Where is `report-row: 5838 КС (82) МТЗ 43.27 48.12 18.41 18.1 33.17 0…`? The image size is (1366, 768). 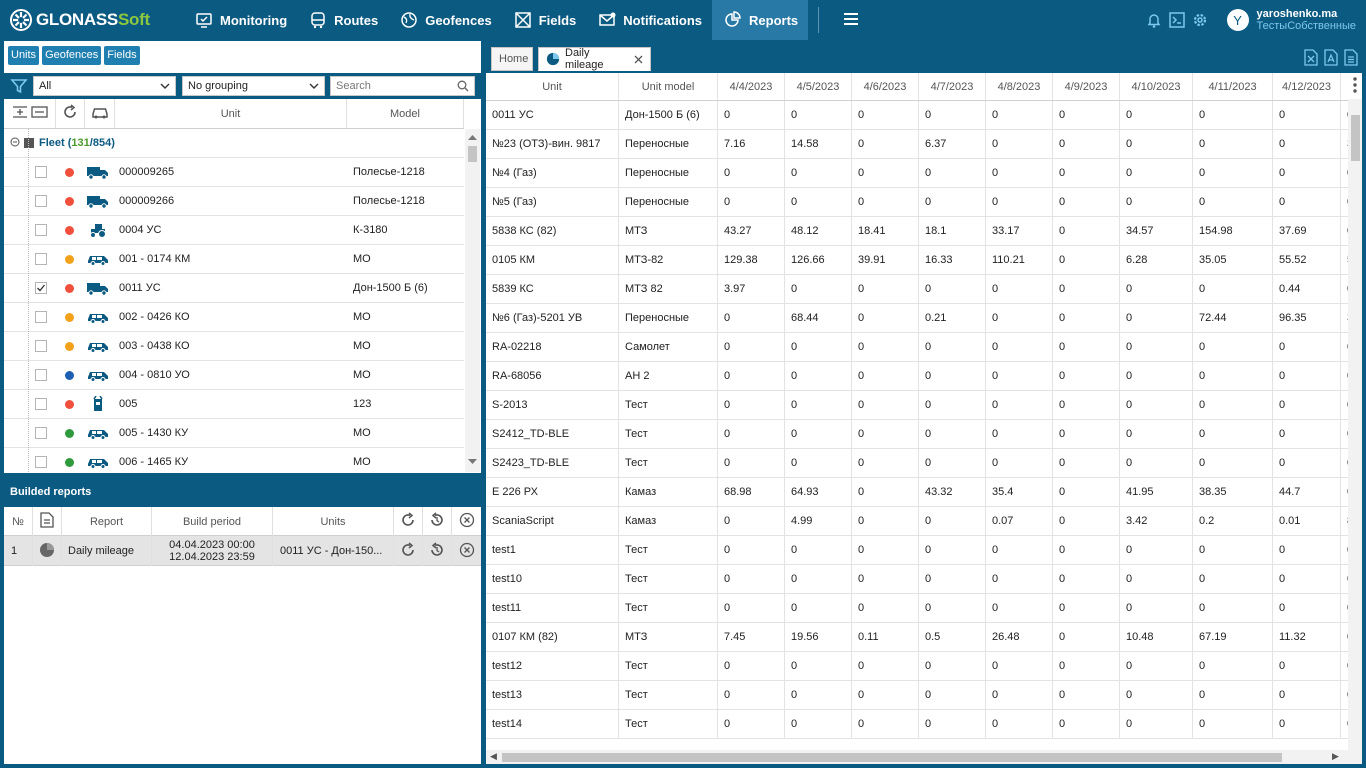
report-row: 5838 КС (82) МТЗ 43.27 48.12 18.41 18.1 33.17 0… is located at coordinates (917, 231).